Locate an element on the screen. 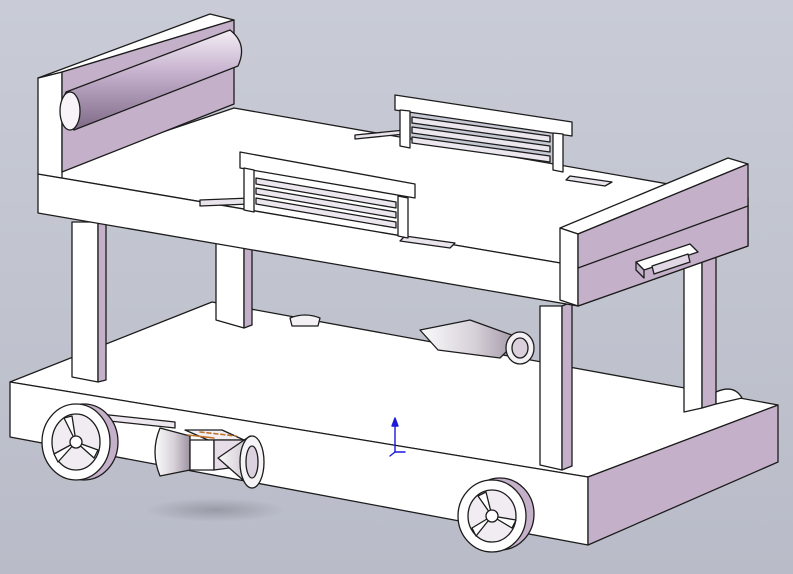 The height and width of the screenshot is (574, 793). blower-cone-left is located at coordinates (172, 452).